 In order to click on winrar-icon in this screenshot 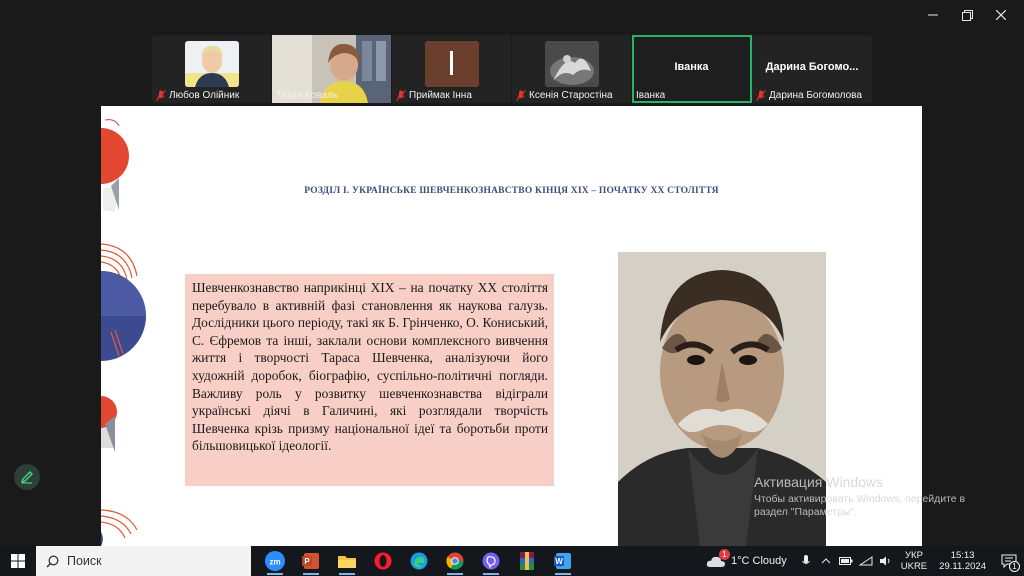, I will do `click(527, 561)`.